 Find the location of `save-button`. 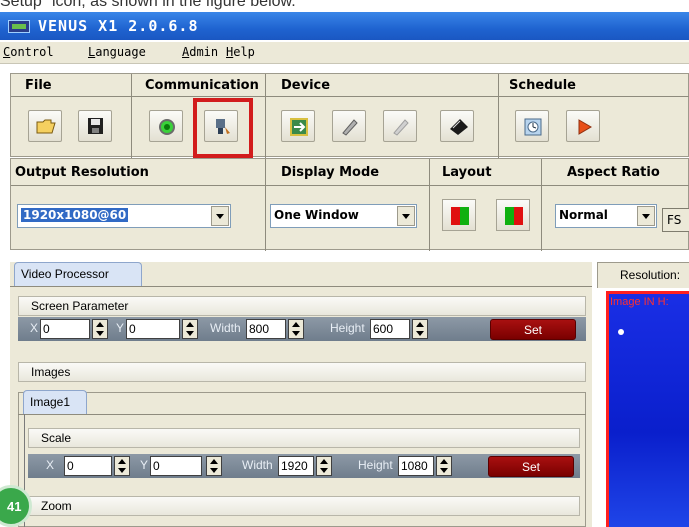

save-button is located at coordinates (95, 126).